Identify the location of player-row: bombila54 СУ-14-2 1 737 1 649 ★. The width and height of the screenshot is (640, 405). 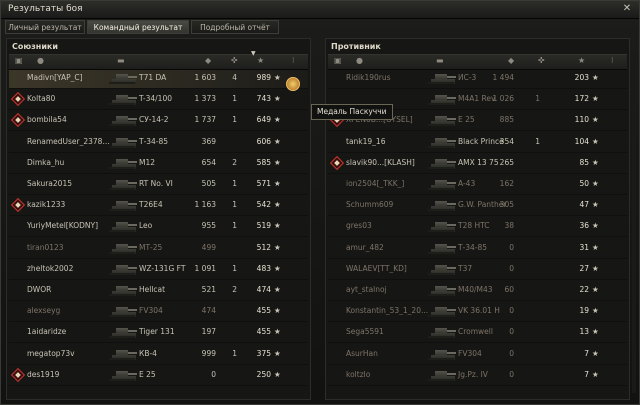
(158, 122).